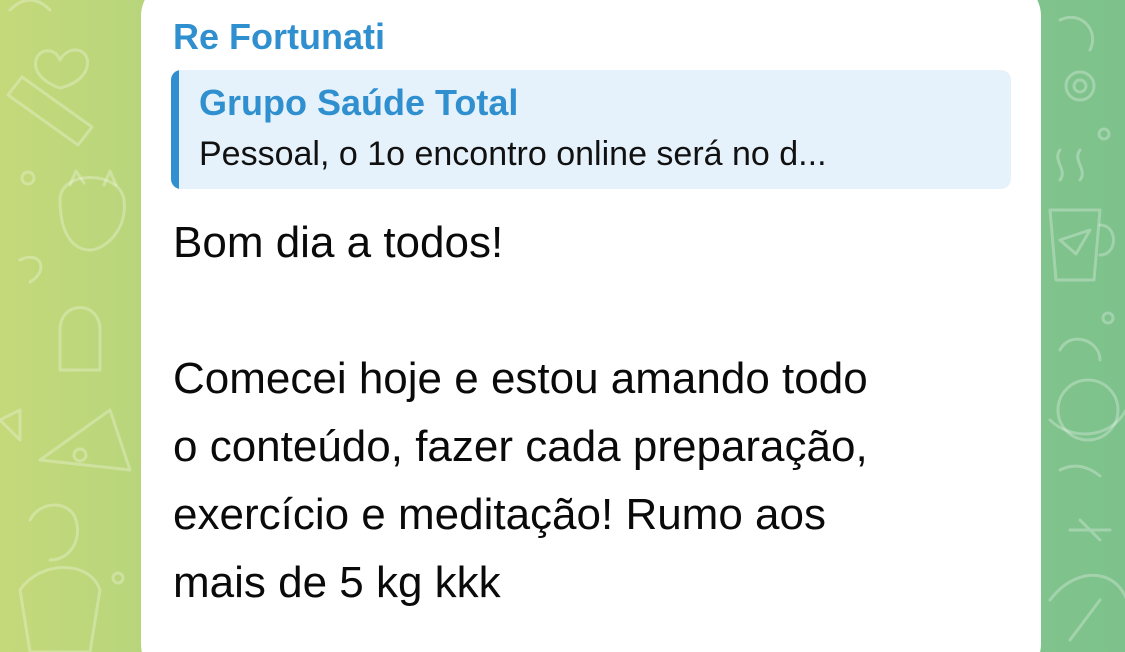  What do you see at coordinates (1088, 410) in the screenshot?
I see `planet-doodle-icon` at bounding box center [1088, 410].